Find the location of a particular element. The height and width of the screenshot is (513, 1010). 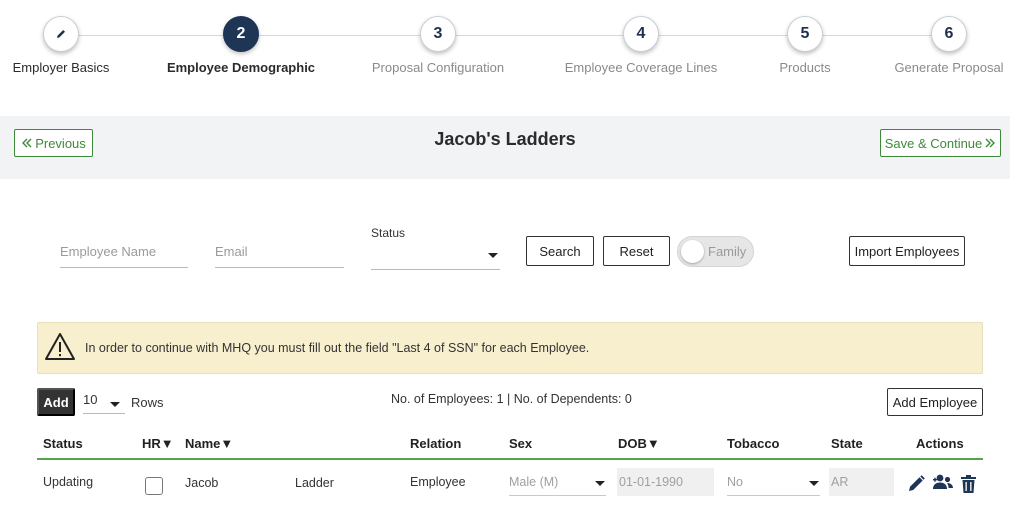

import-employees-button: Import Employees is located at coordinates (907, 251).